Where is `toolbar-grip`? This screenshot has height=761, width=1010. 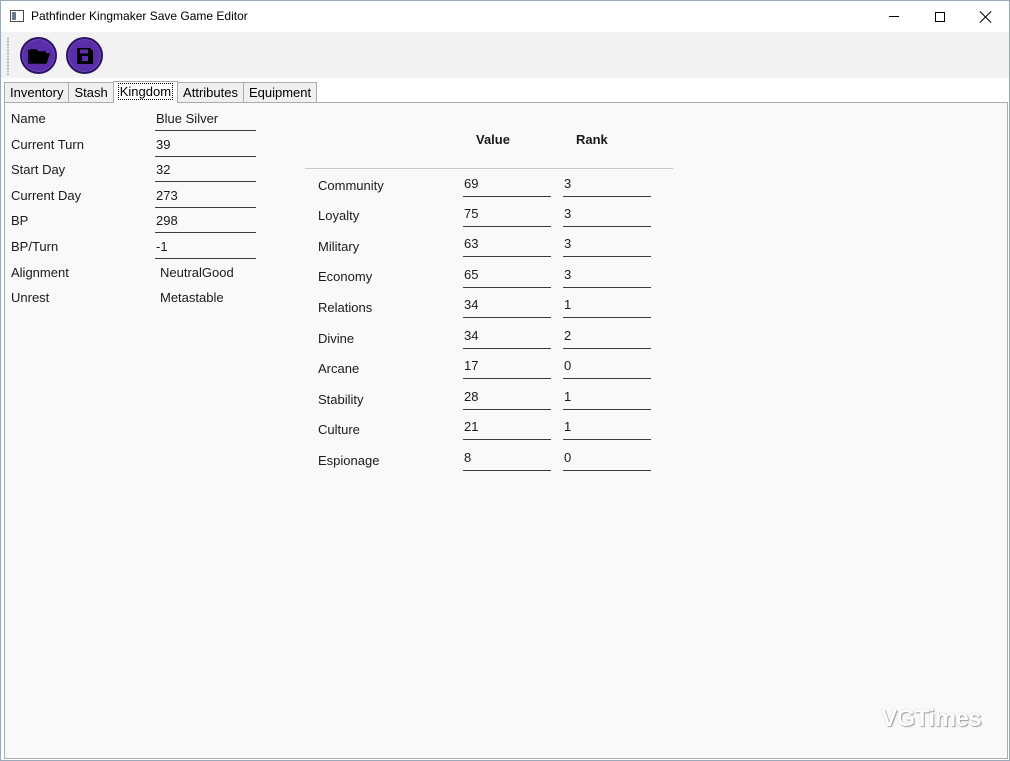 toolbar-grip is located at coordinates (8, 56).